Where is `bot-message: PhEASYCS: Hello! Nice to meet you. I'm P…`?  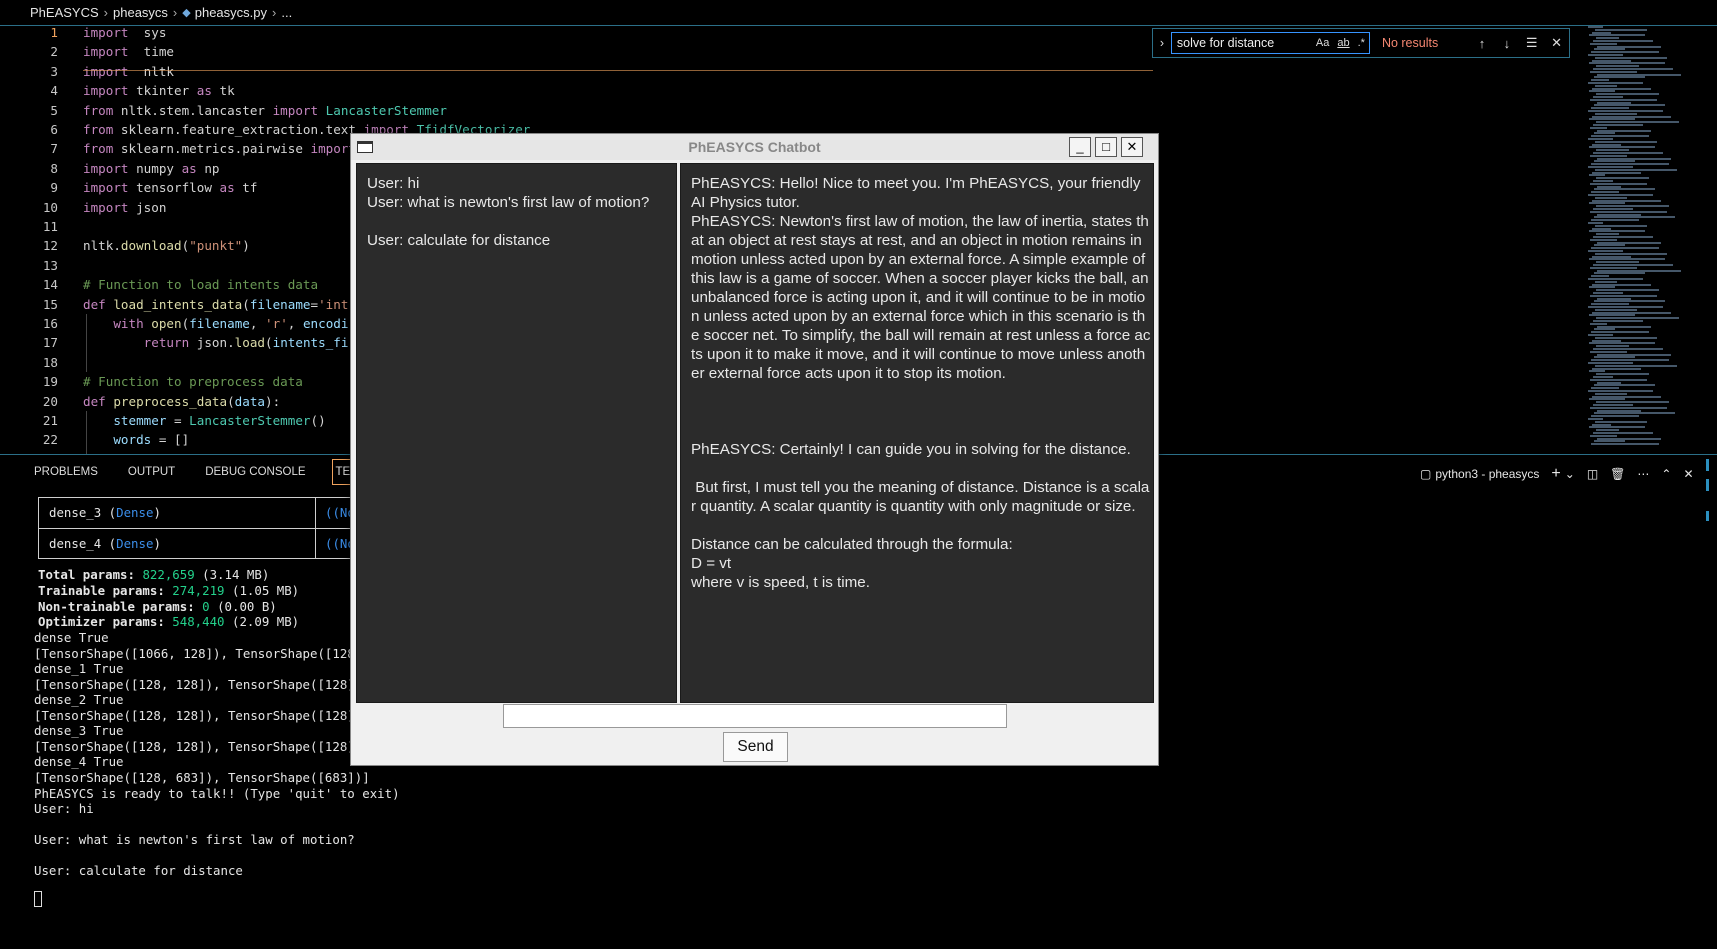
bot-message: PhEASYCS: Hello! Nice to meet you. I'm P… is located at coordinates (917, 193).